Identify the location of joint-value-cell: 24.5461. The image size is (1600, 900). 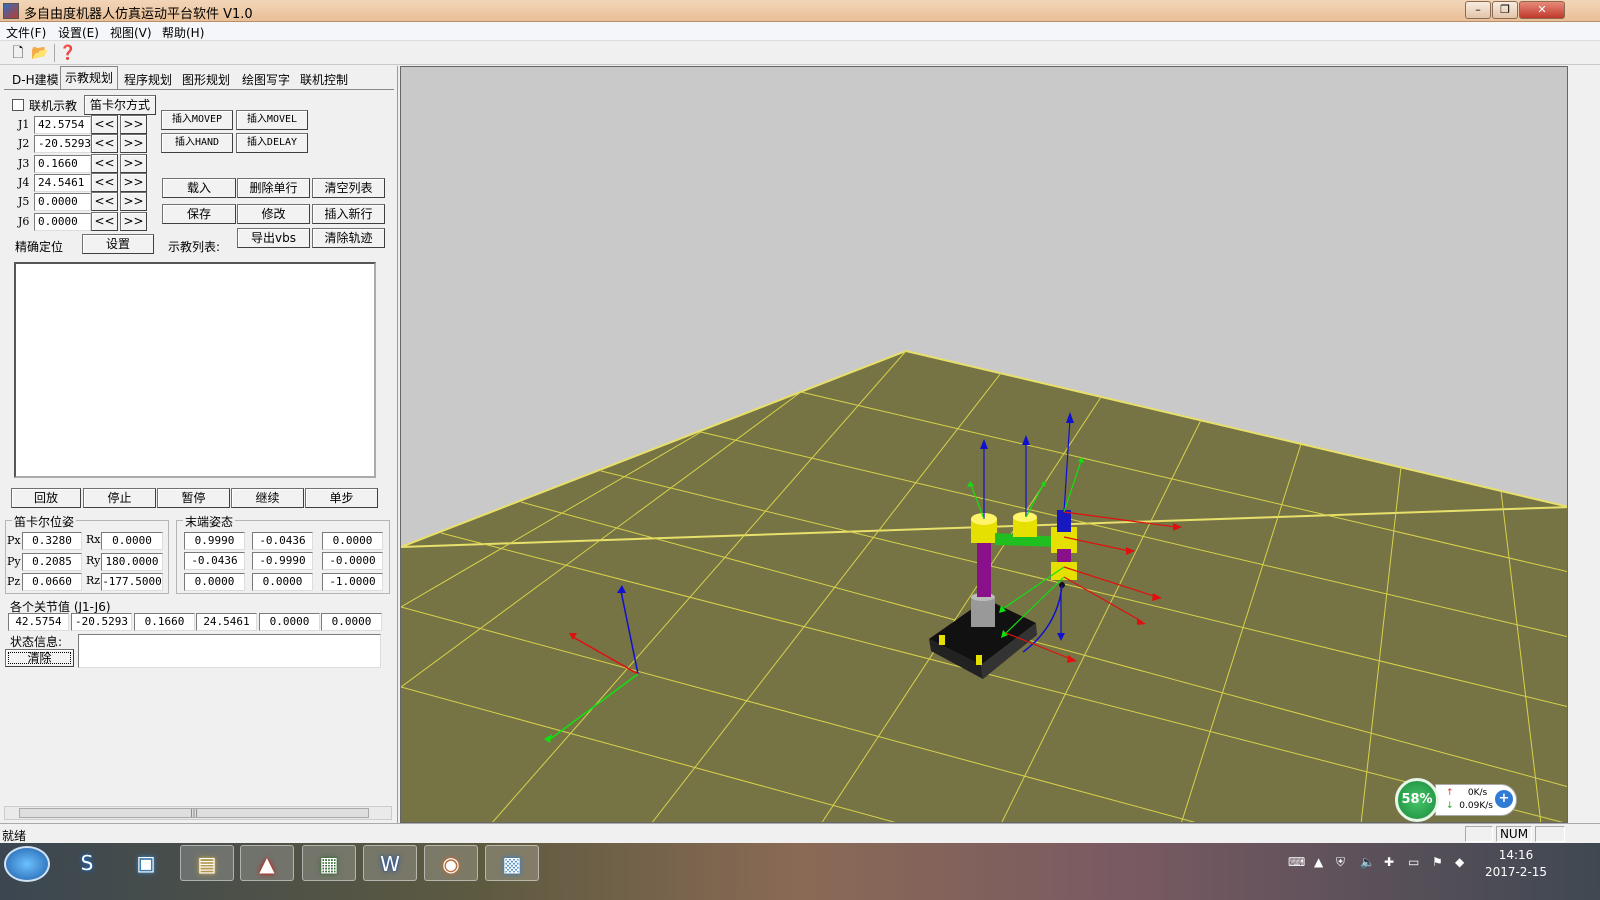
(226, 622).